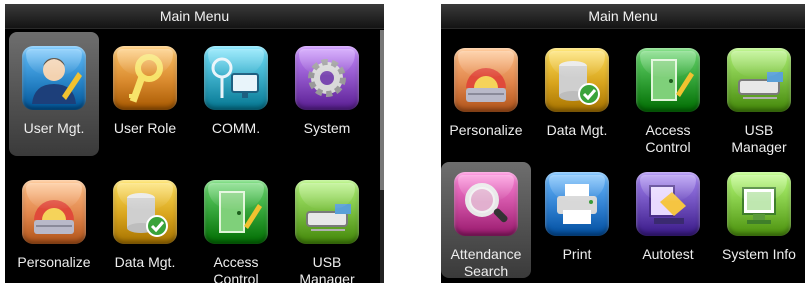 The height and width of the screenshot is (283, 809). What do you see at coordinates (668, 254) in the screenshot?
I see `menu-item-label: Autotest` at bounding box center [668, 254].